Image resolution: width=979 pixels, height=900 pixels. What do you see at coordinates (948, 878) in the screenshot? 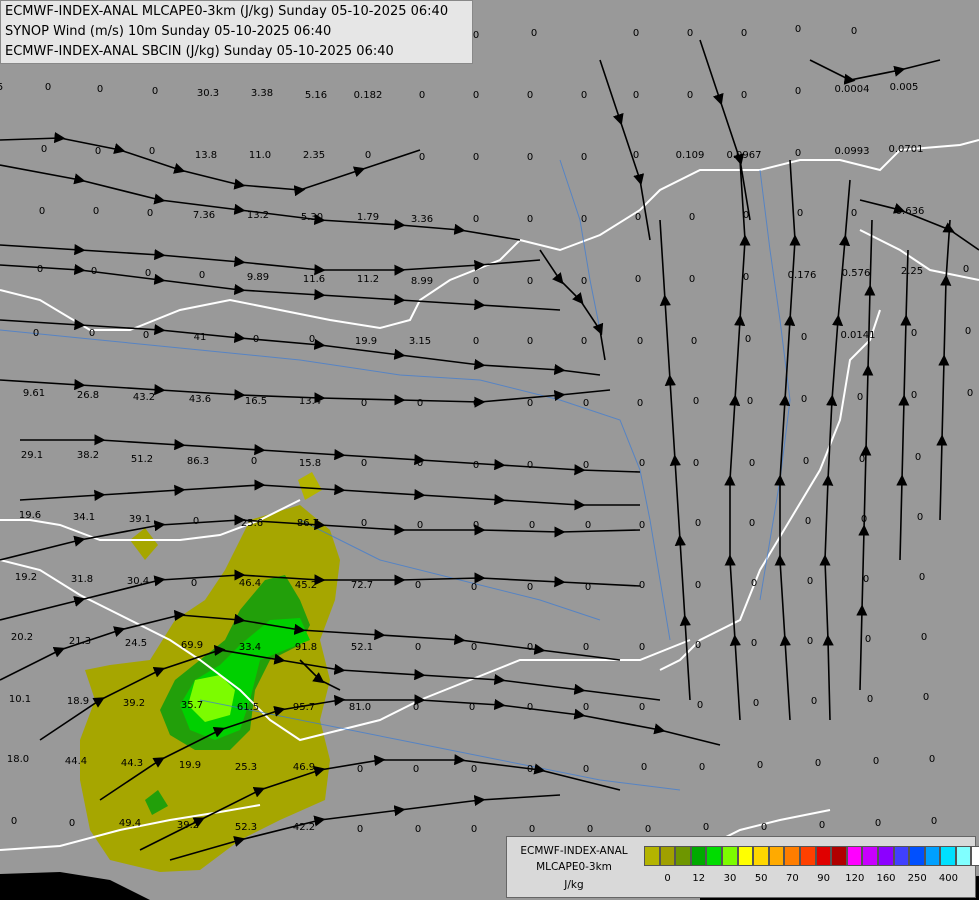
I see `legend-tick-label: 400` at bounding box center [948, 878].